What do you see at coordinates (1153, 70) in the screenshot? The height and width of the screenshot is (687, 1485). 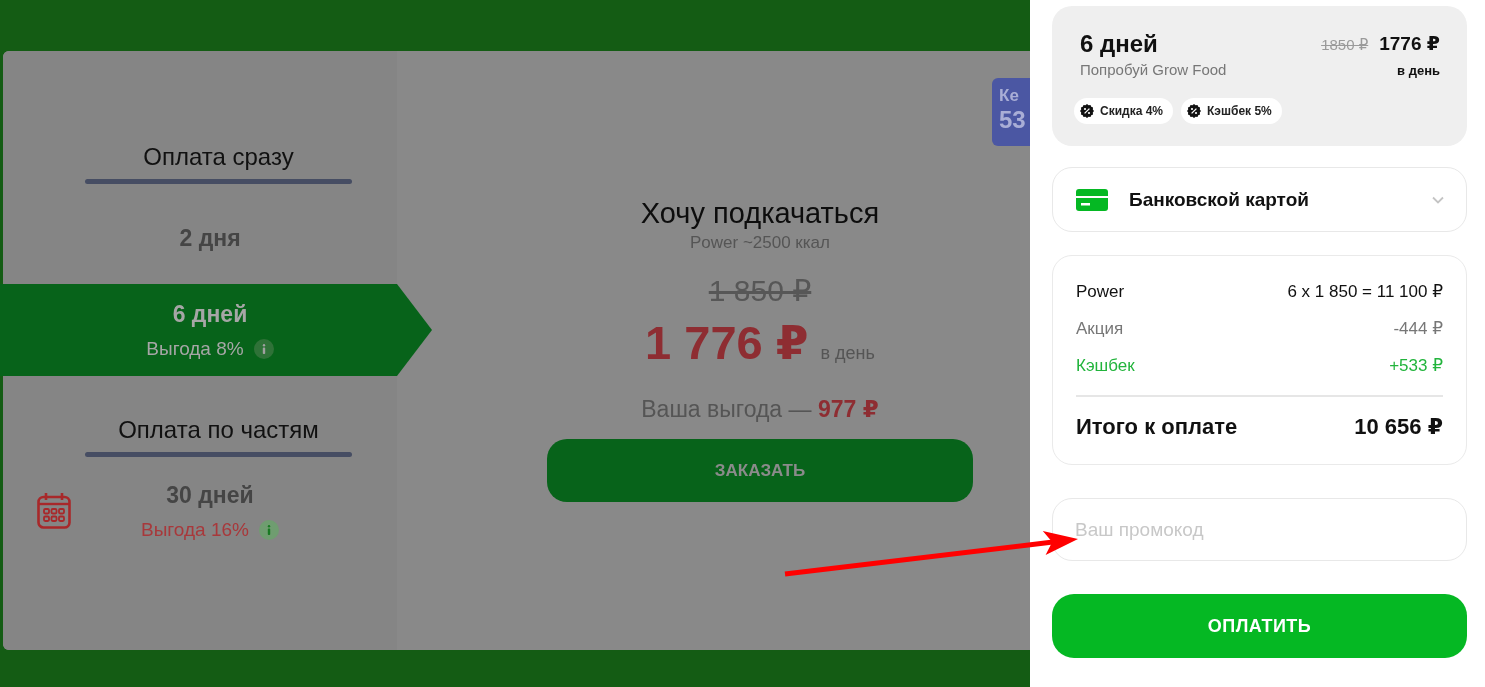 I see `summary-subtitle: Попробуй Grow Food` at bounding box center [1153, 70].